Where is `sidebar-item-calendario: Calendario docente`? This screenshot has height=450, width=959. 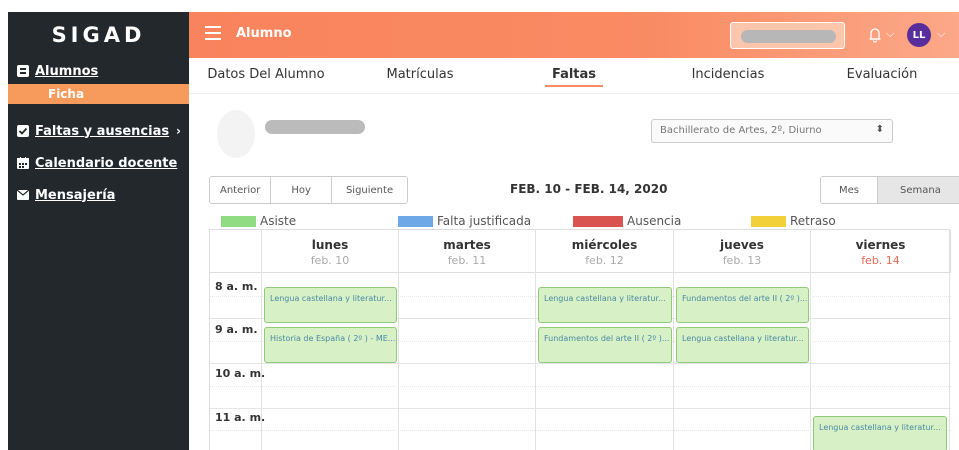 sidebar-item-calendario: Calendario docente is located at coordinates (98, 163).